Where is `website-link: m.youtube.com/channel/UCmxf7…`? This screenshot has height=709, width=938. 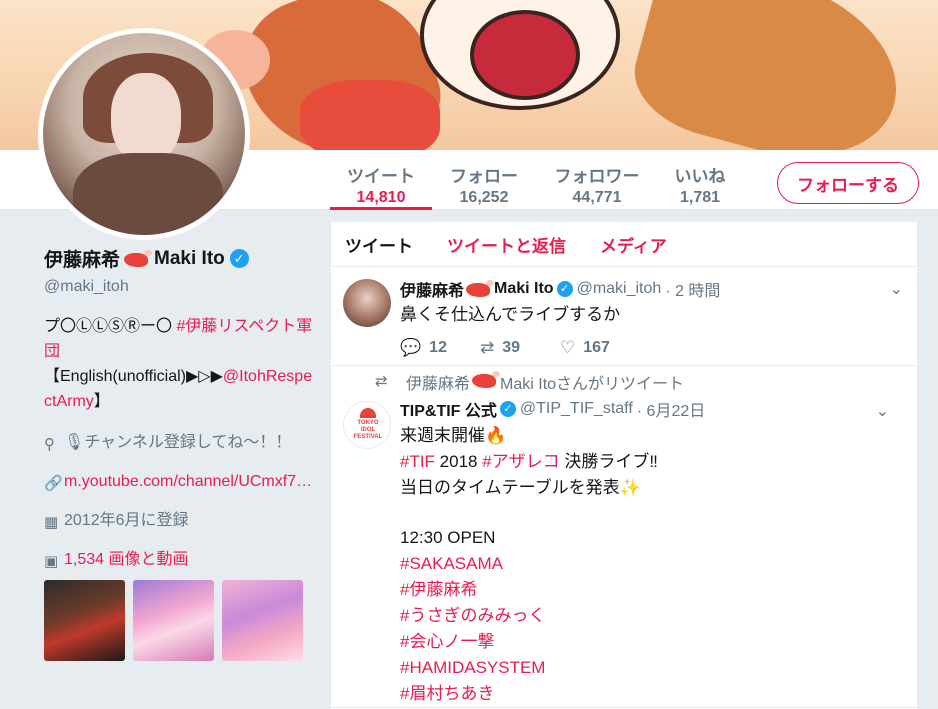
website-link: m.youtube.com/channel/UCmxf7… is located at coordinates (188, 481).